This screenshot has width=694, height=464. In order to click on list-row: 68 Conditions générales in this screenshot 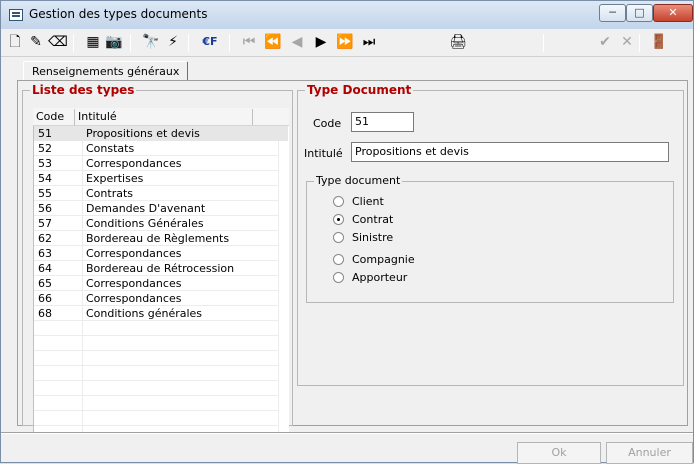, I will do `click(161, 313)`.